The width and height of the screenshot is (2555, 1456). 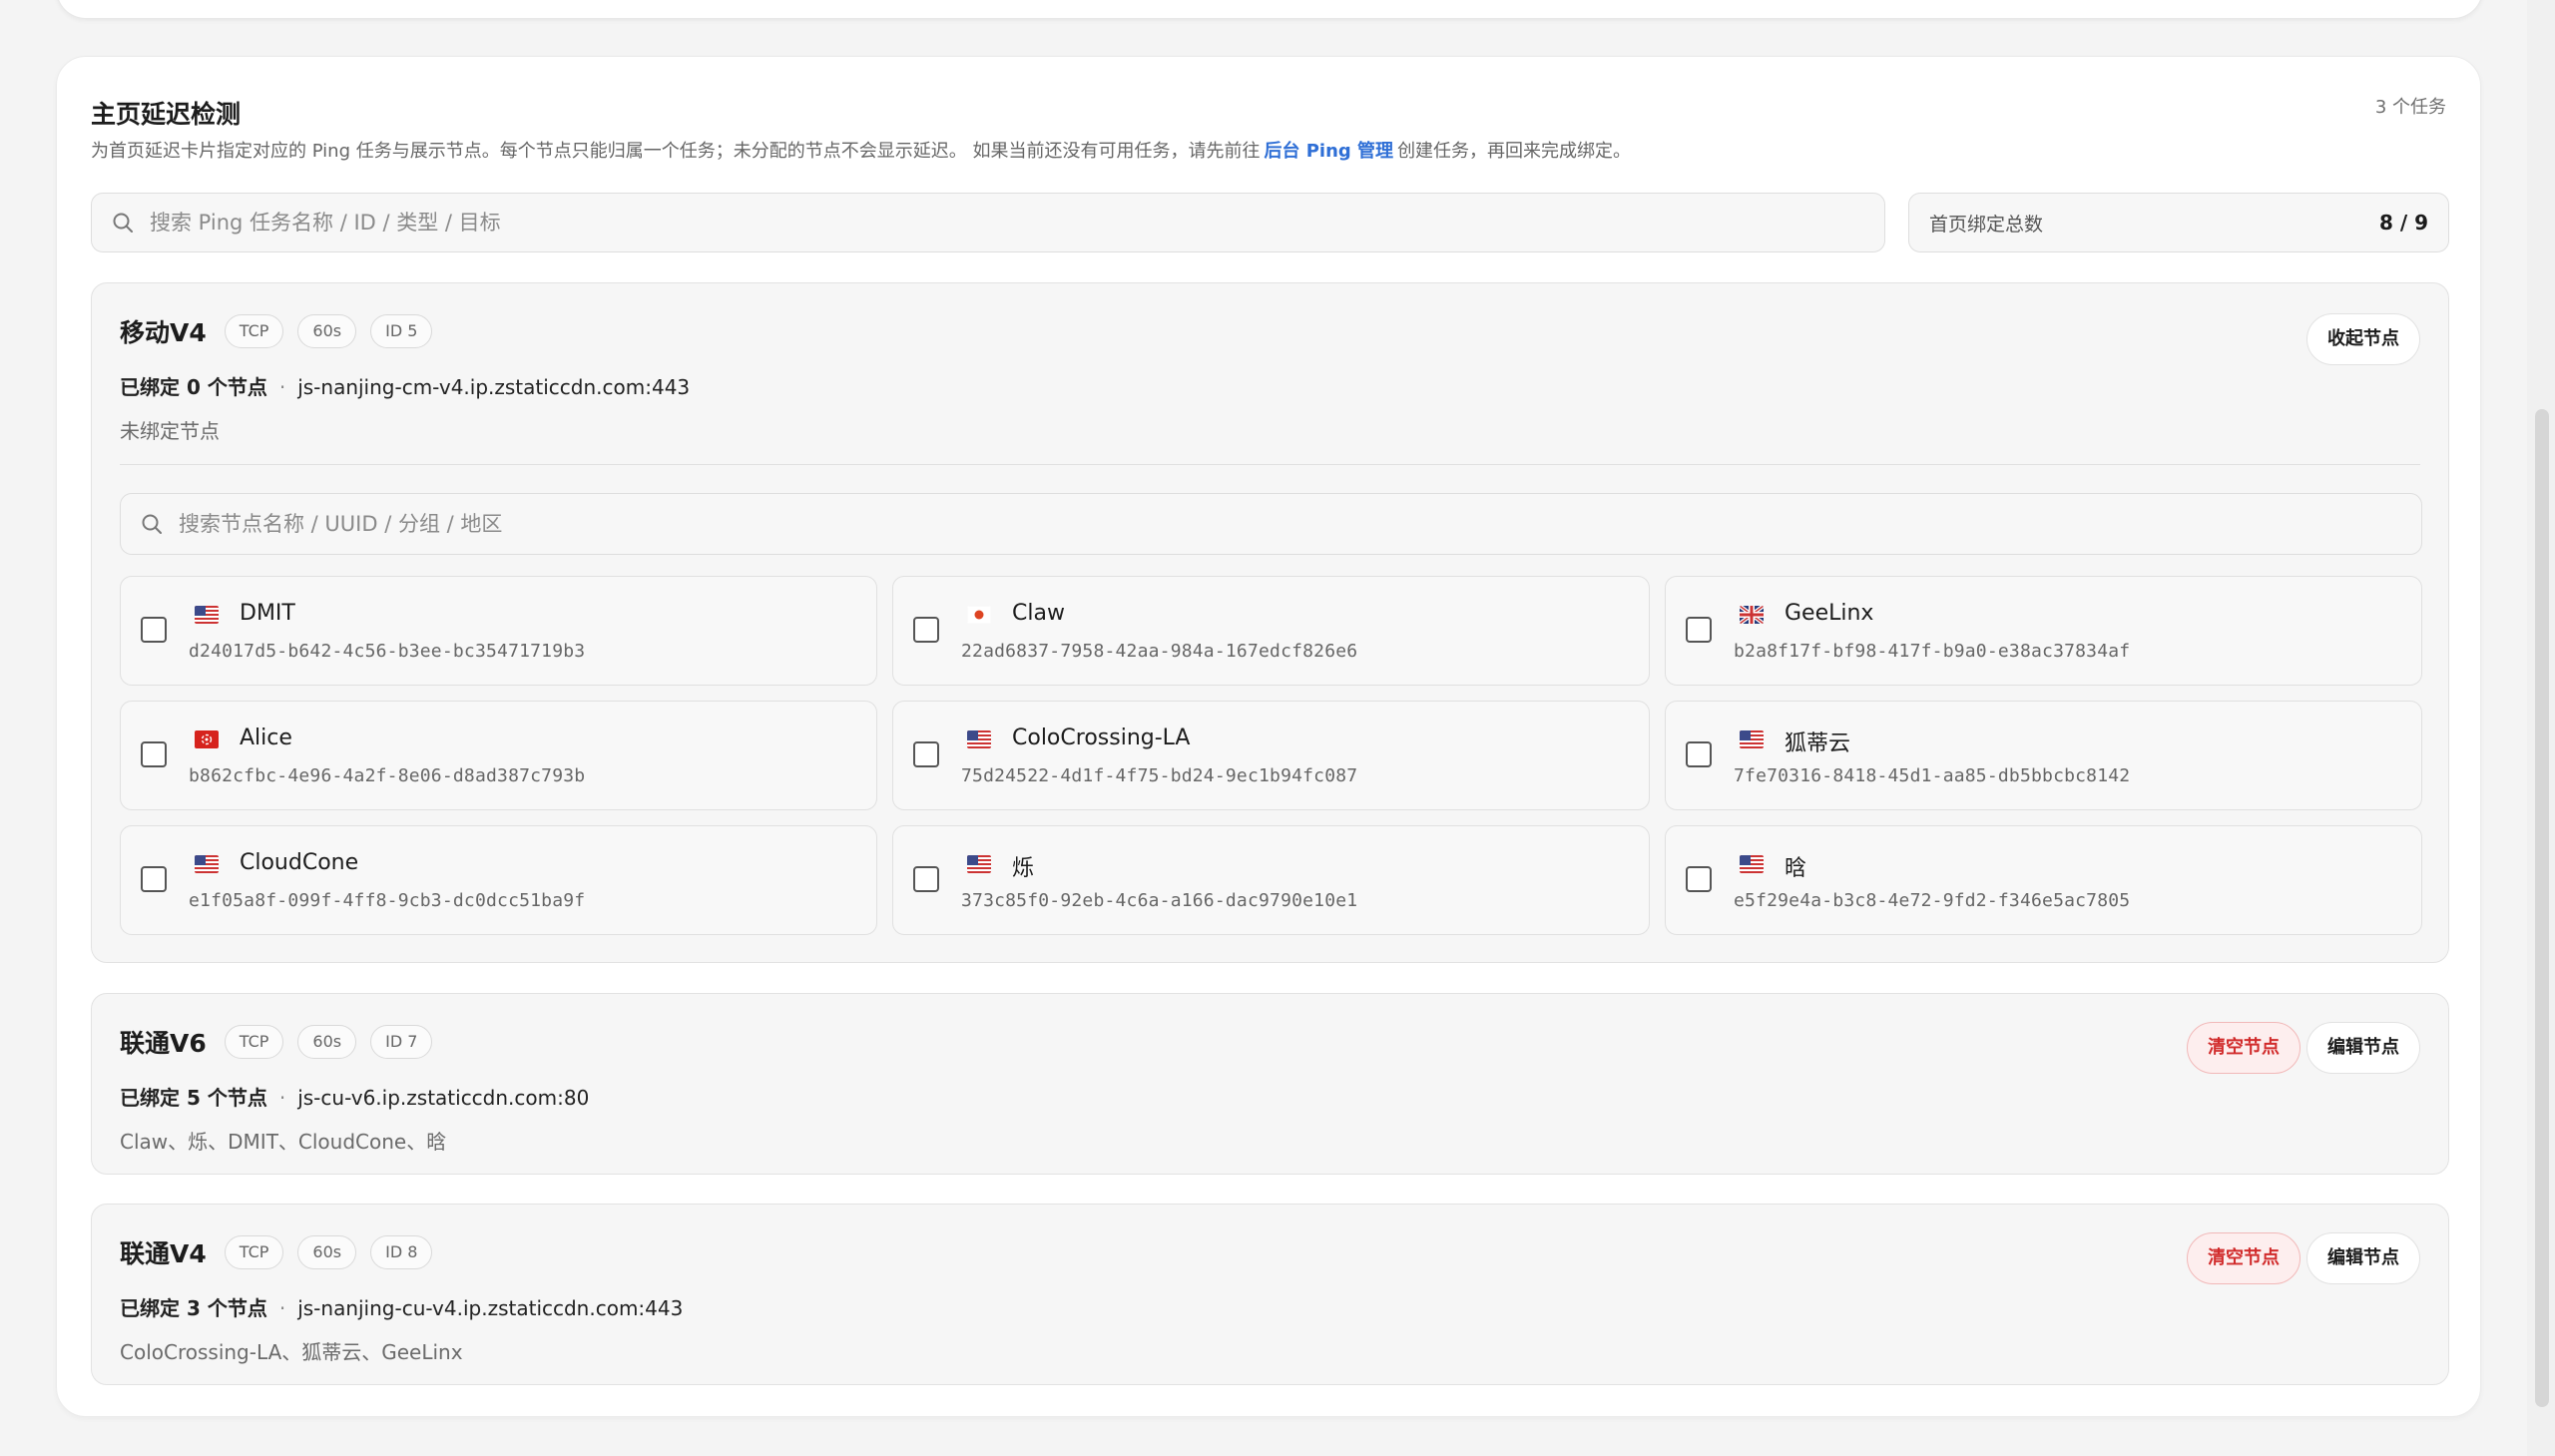 What do you see at coordinates (1159, 651) in the screenshot?
I see `node-uuid: 22ad6837-7958-42aa-984a-167edcf826e6` at bounding box center [1159, 651].